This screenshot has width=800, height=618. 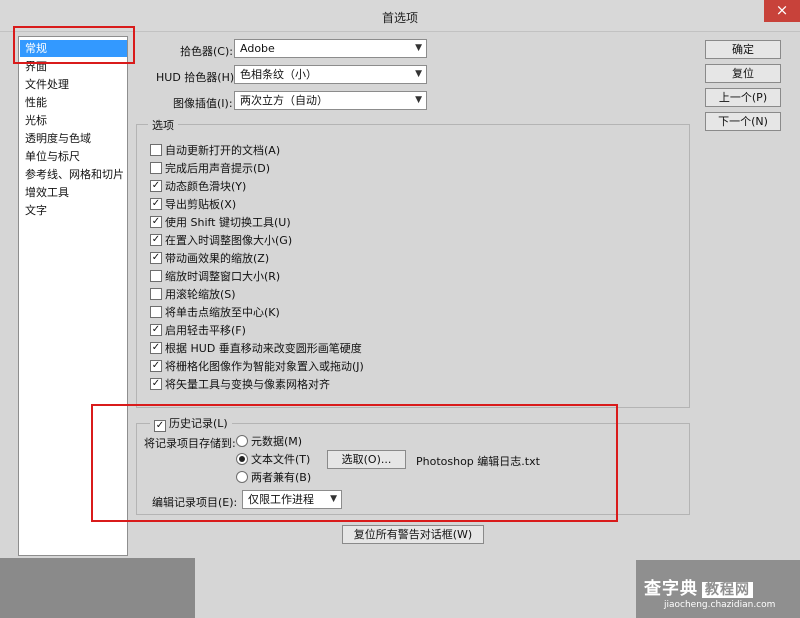 I want to click on highlight-box-nav, so click(x=74, y=45).